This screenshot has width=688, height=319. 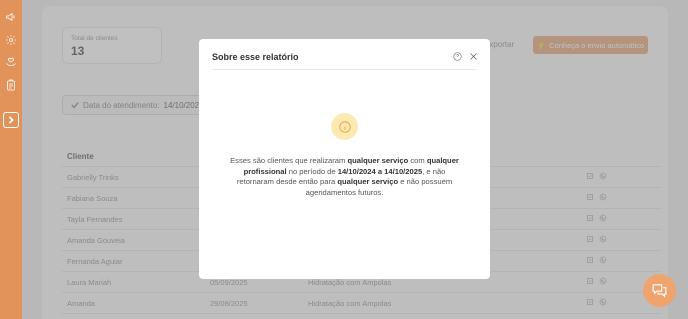 What do you see at coordinates (11, 40) in the screenshot?
I see `gear-icon` at bounding box center [11, 40].